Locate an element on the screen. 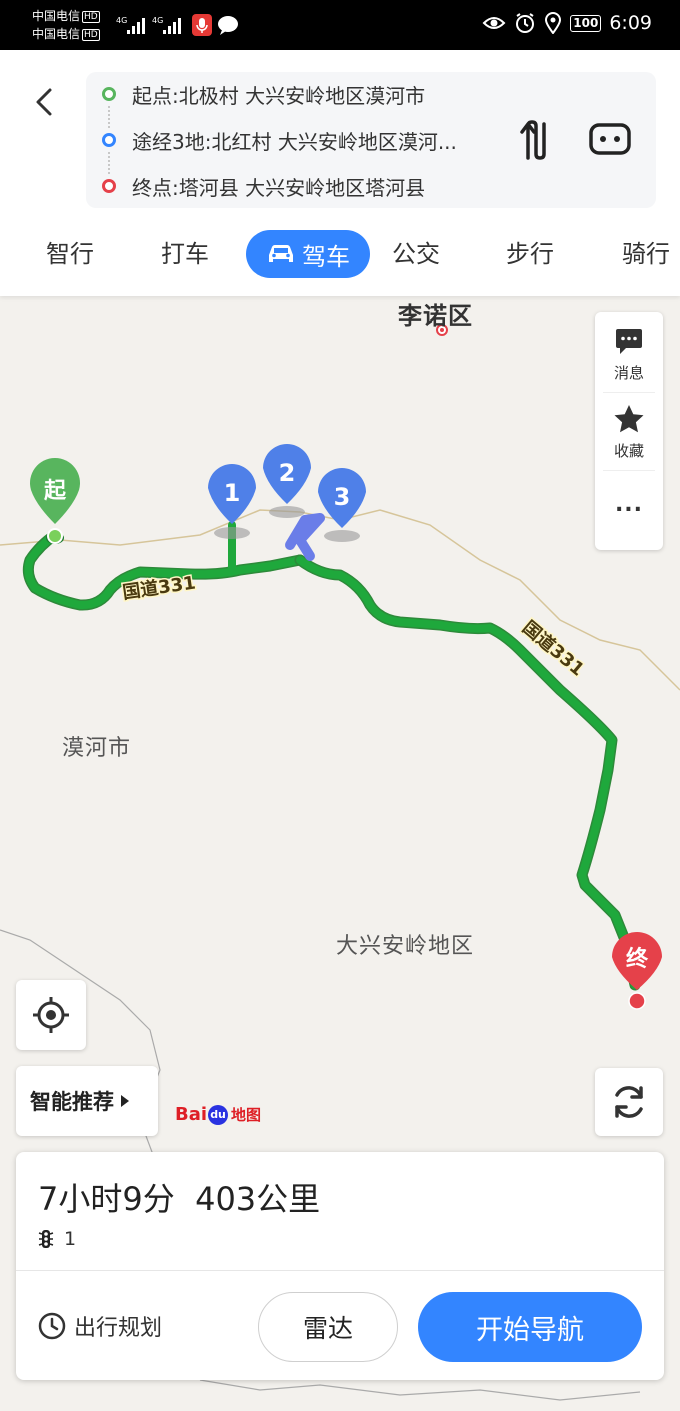 The width and height of the screenshot is (680, 1411). waypoint-marker-2: 2 is located at coordinates (287, 481).